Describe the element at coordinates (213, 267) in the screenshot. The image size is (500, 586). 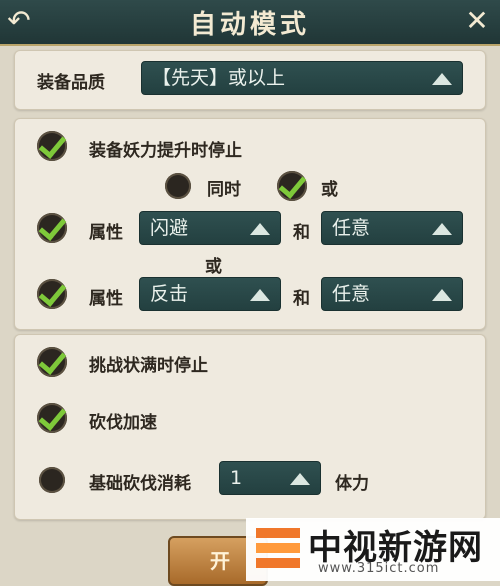
I see `or-label: 或` at that location.